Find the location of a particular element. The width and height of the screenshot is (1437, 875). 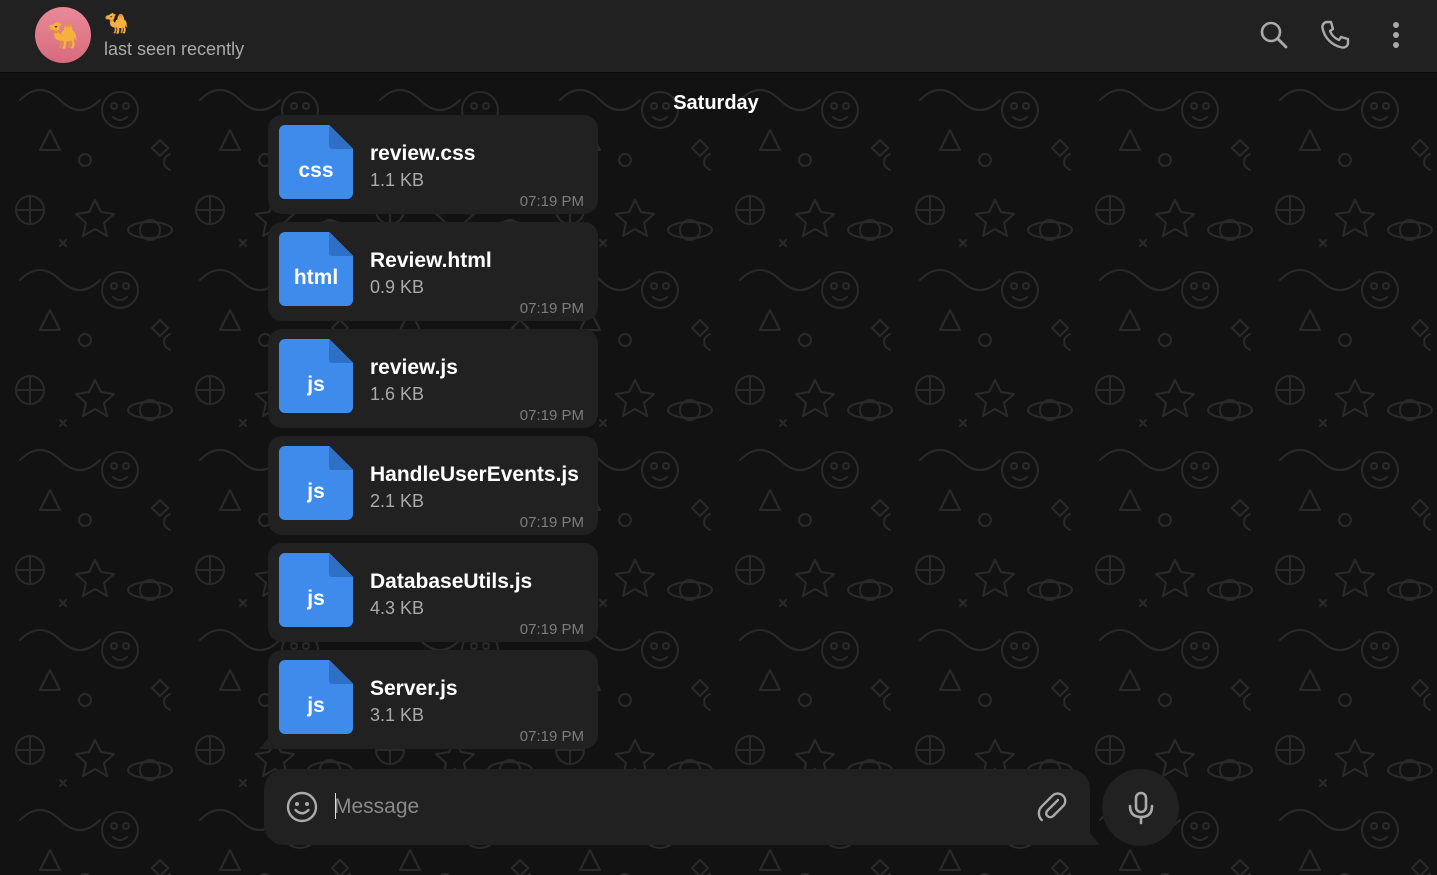

message-composer is located at coordinates (677, 807).